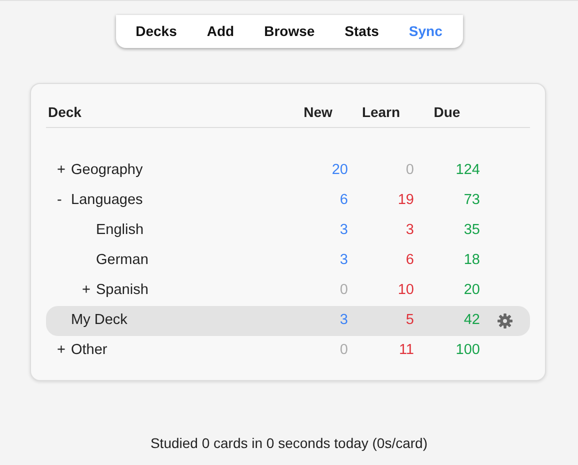 Image resolution: width=578 pixels, height=465 pixels. I want to click on learn-count: 0, so click(410, 170).